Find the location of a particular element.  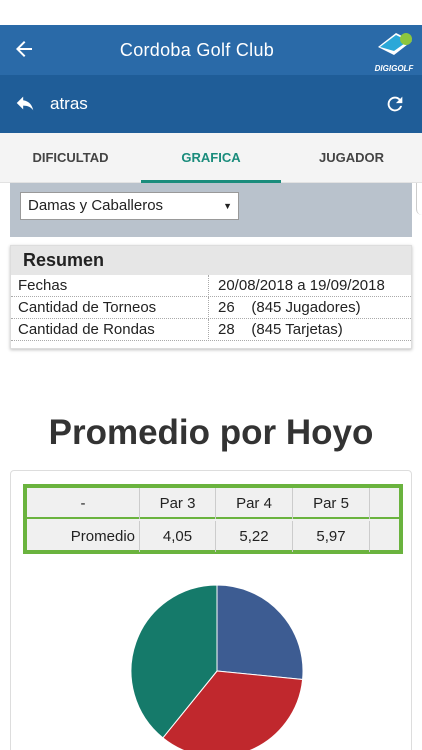

refresh-icon is located at coordinates (395, 104).